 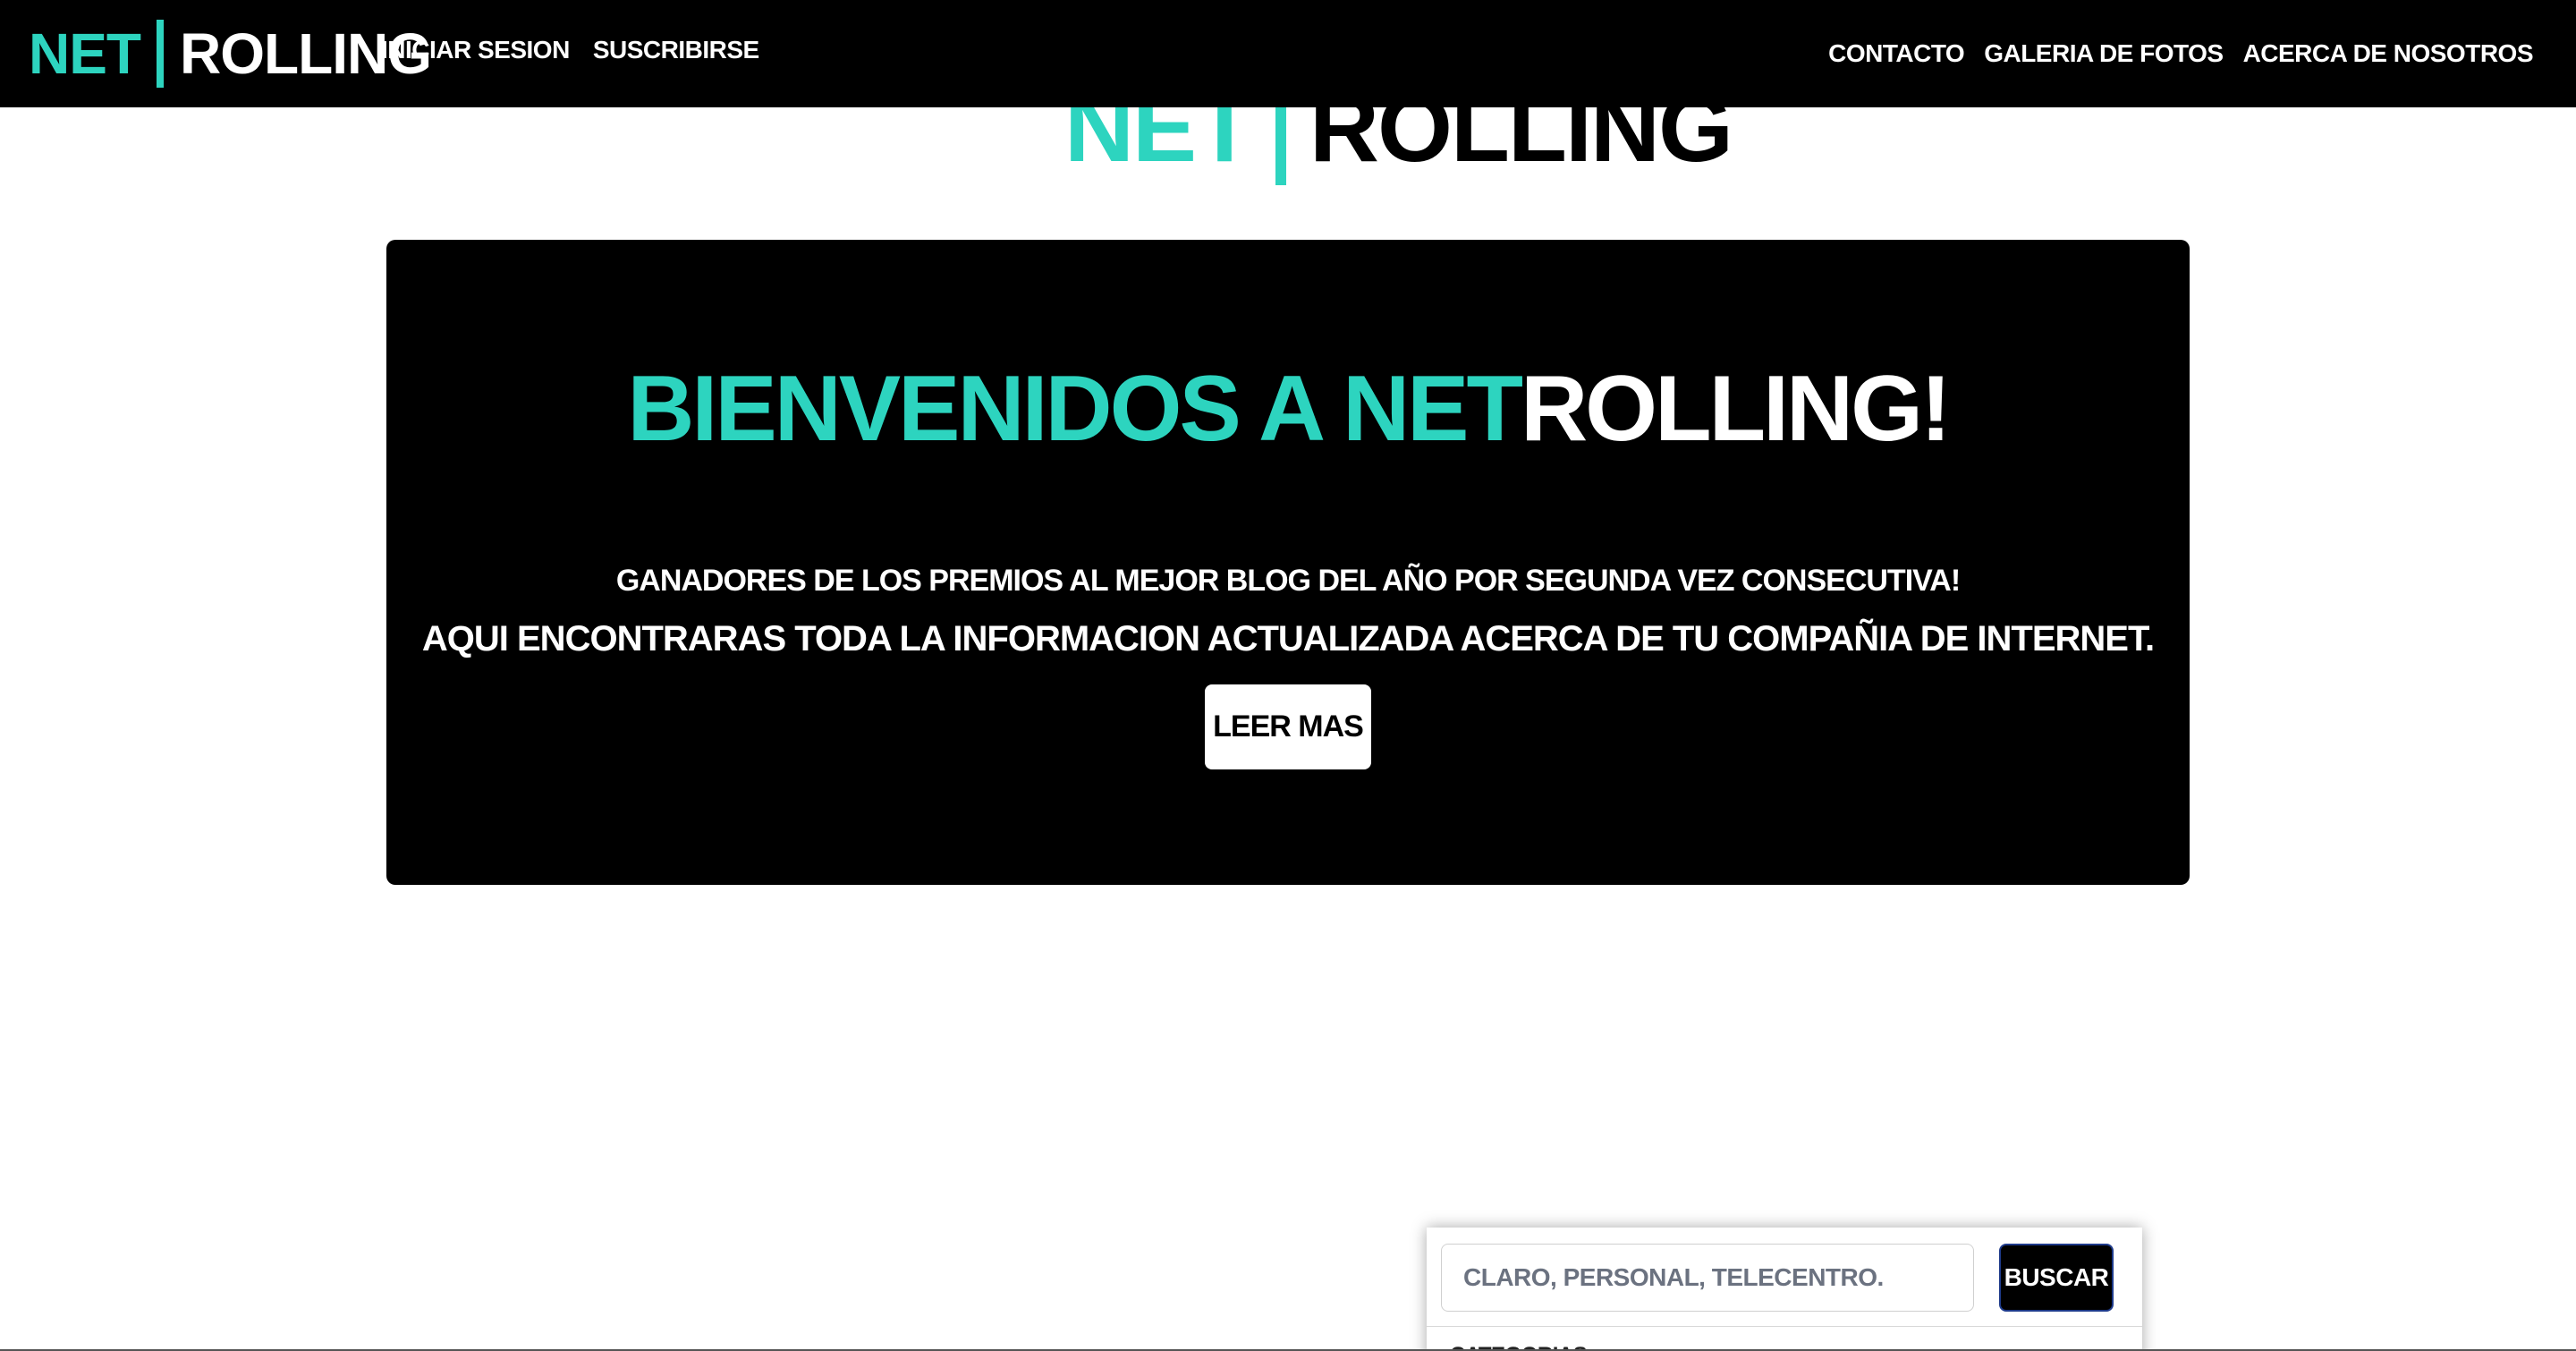 I want to click on search-card: BUSCAR CATEGORIAS, so click(x=1784, y=1290).